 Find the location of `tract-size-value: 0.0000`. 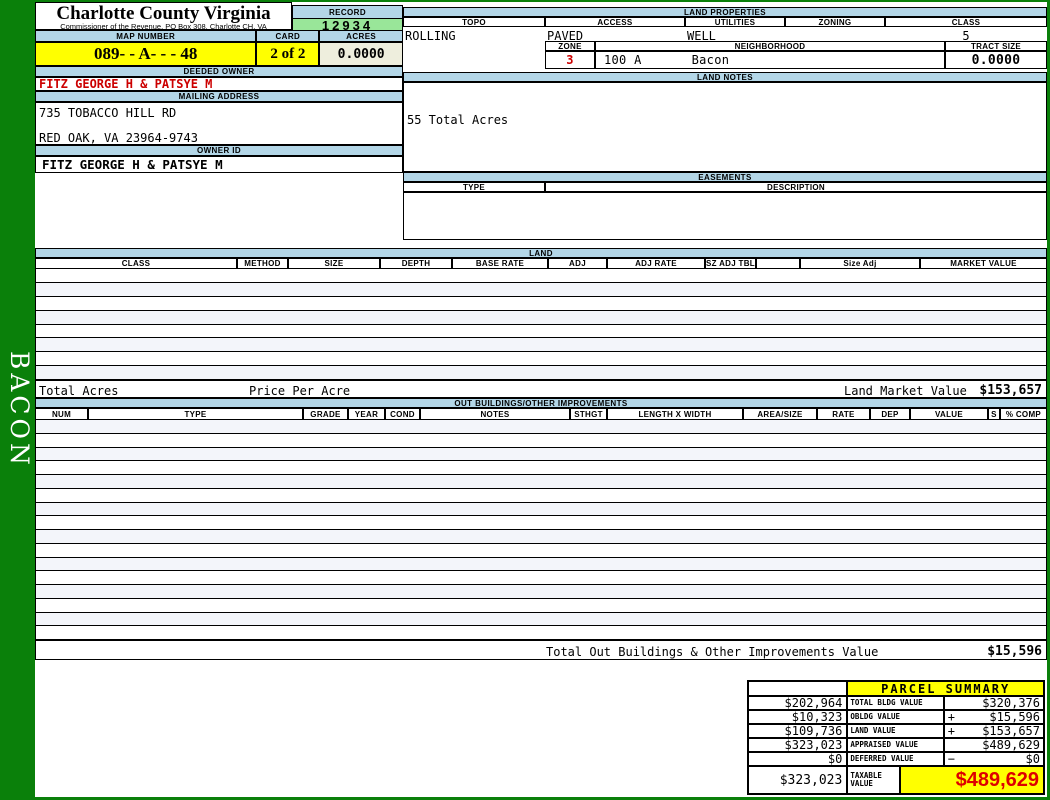

tract-size-value: 0.0000 is located at coordinates (996, 60).